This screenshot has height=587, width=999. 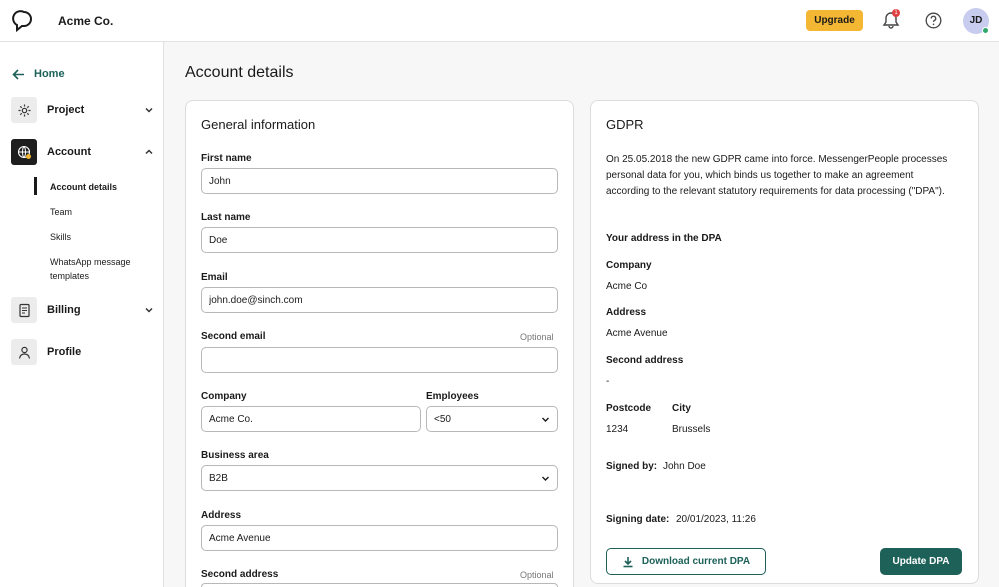 What do you see at coordinates (24, 310) in the screenshot?
I see `invoice-icon` at bounding box center [24, 310].